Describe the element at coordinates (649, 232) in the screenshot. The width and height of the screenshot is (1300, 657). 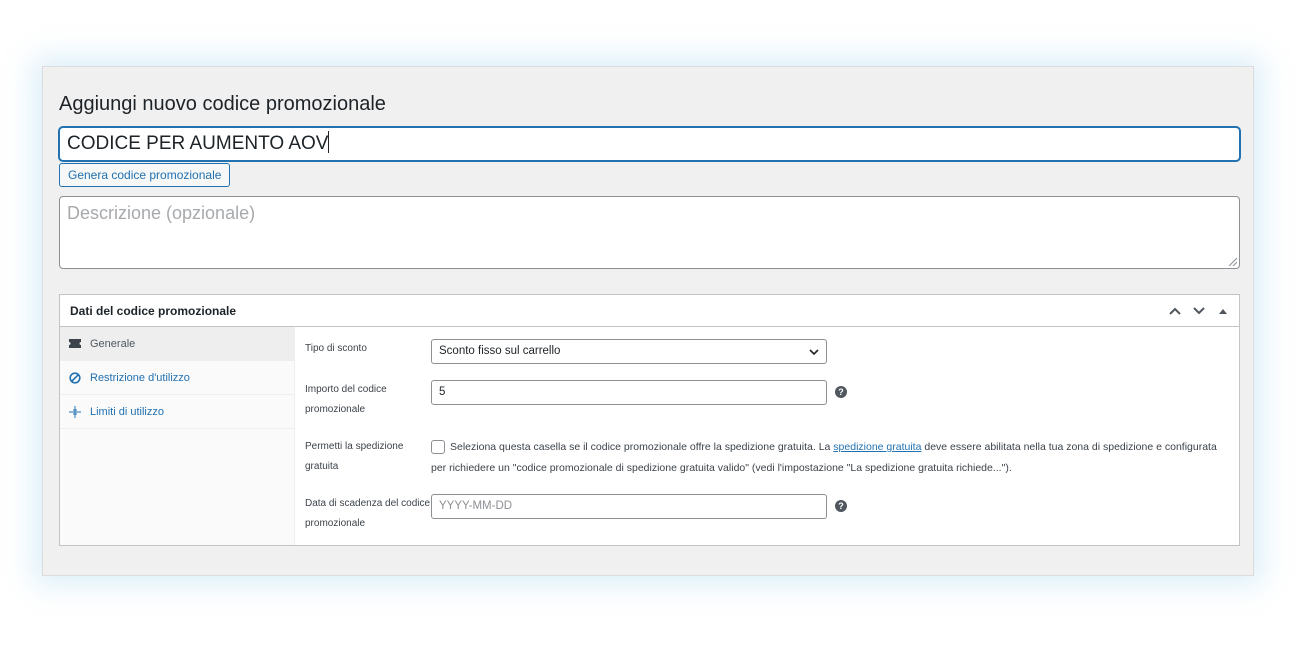
I see `description-textarea: Descrizione (opzionale)` at that location.